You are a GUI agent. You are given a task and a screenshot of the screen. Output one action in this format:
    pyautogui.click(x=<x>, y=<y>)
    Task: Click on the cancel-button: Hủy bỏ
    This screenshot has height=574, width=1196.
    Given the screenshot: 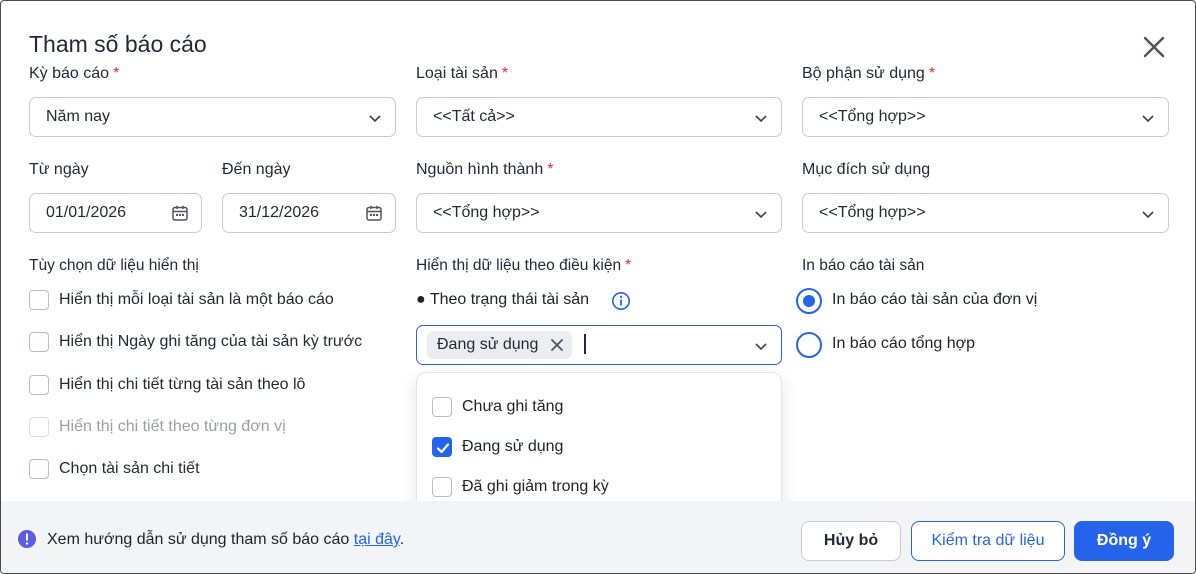 What is the action you would take?
    pyautogui.click(x=851, y=541)
    